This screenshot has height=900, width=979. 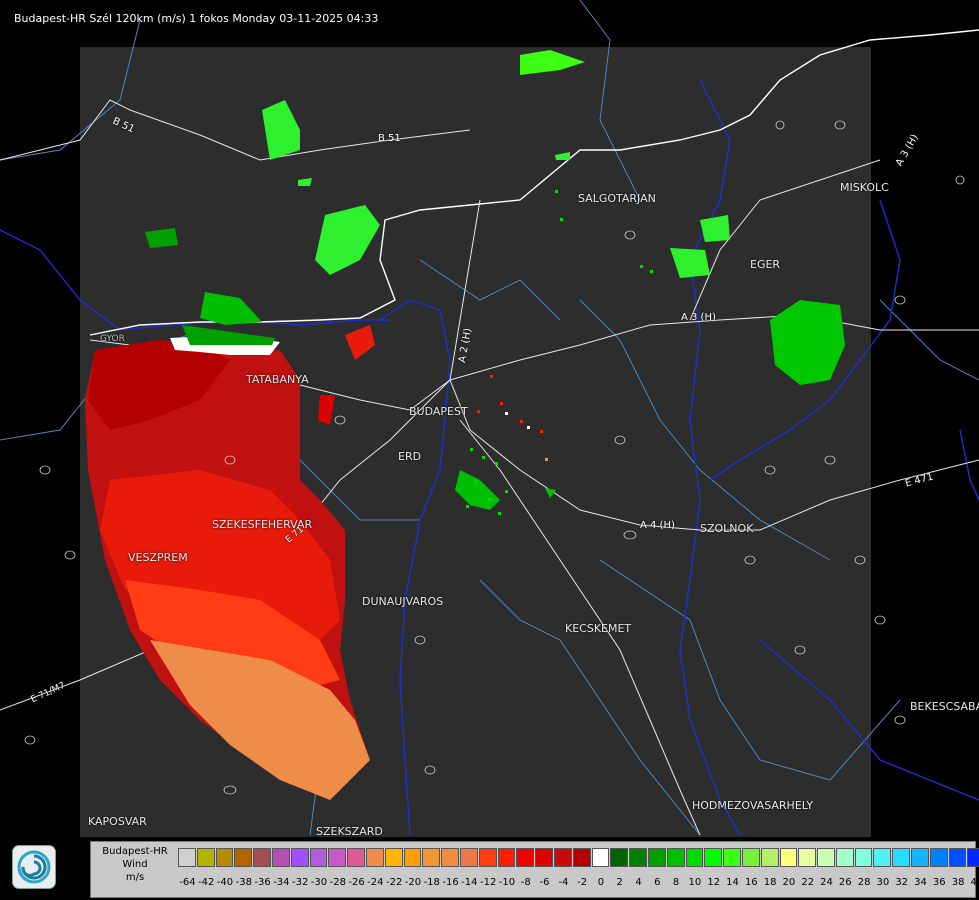 I want to click on legend-quantity: Wind, so click(x=135, y=864).